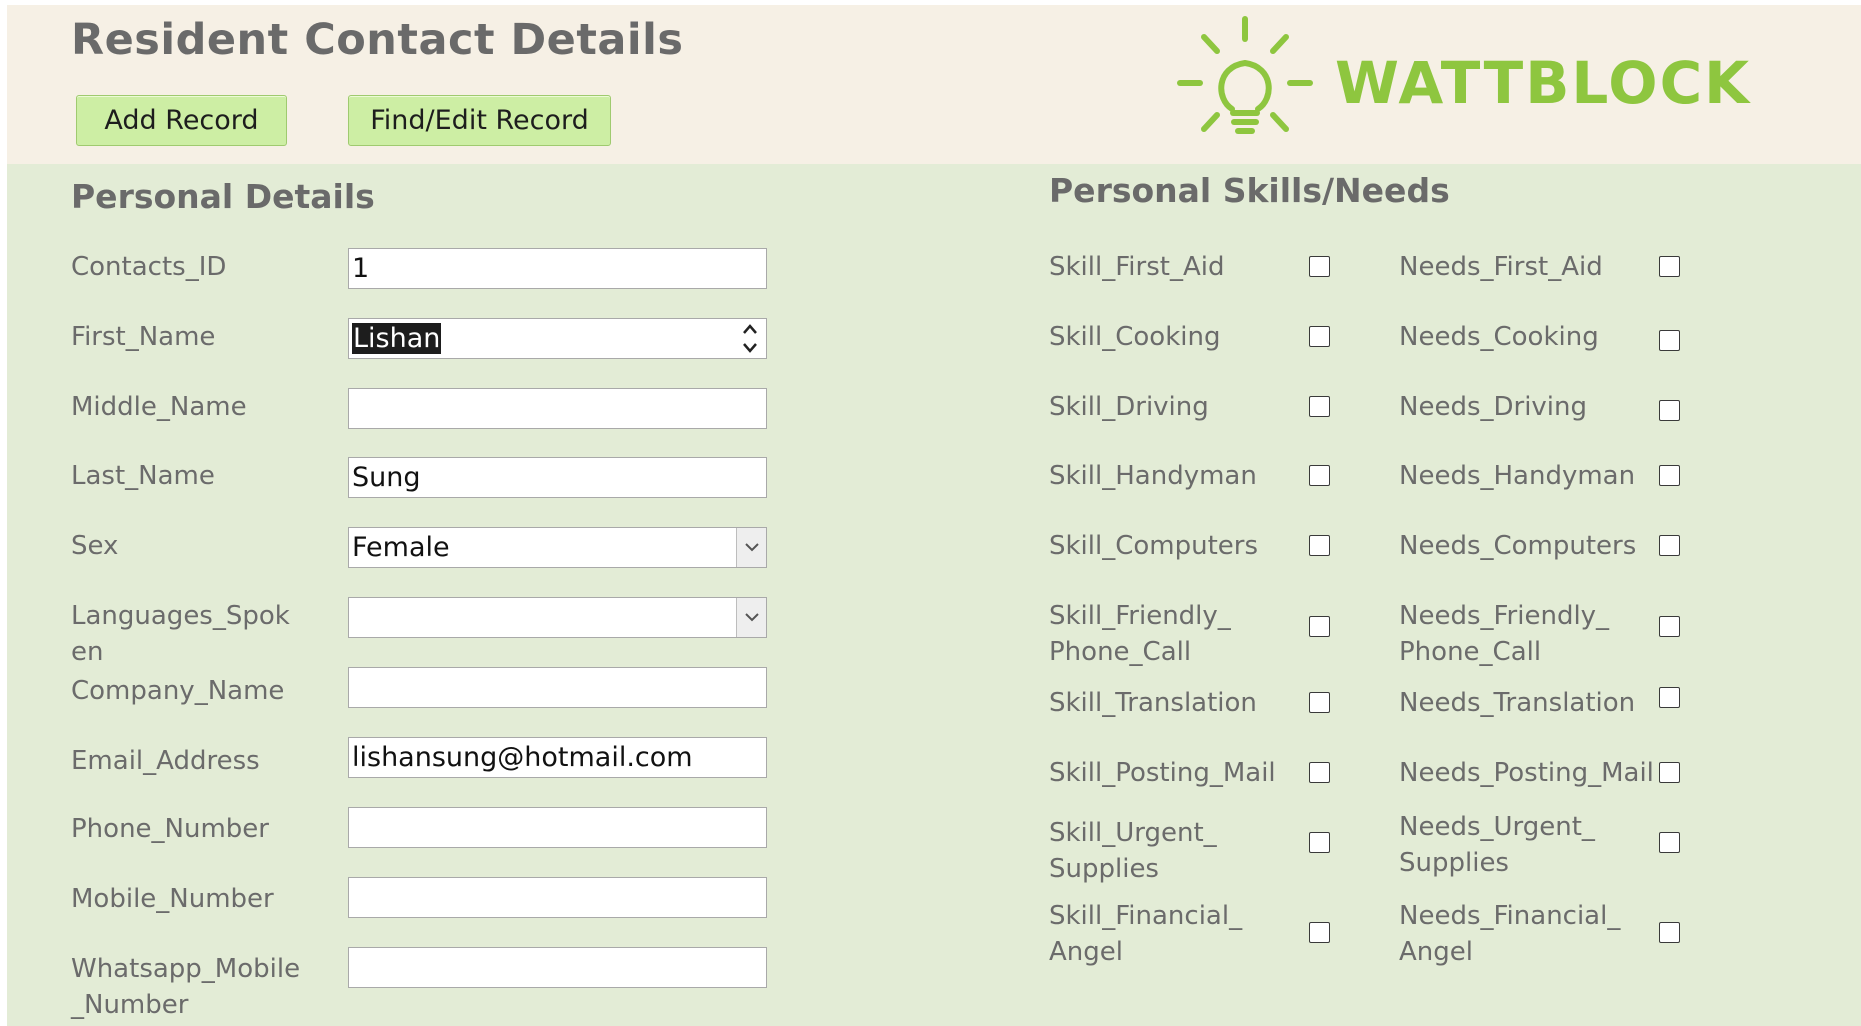  What do you see at coordinates (172, 899) in the screenshot?
I see `label-mobile-number: Mobile_Number` at bounding box center [172, 899].